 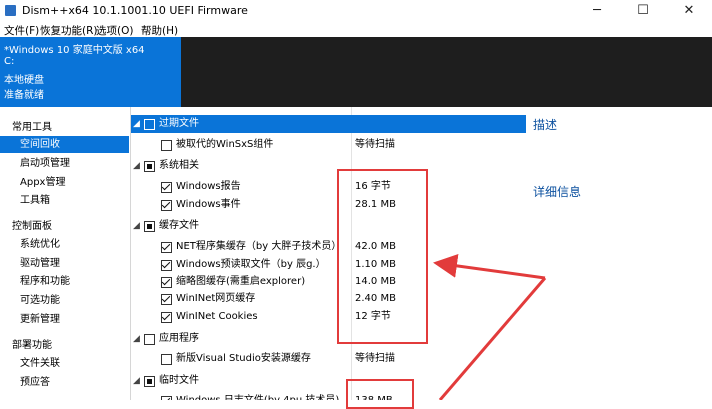 I want to click on description-link: 描述, so click(x=545, y=124).